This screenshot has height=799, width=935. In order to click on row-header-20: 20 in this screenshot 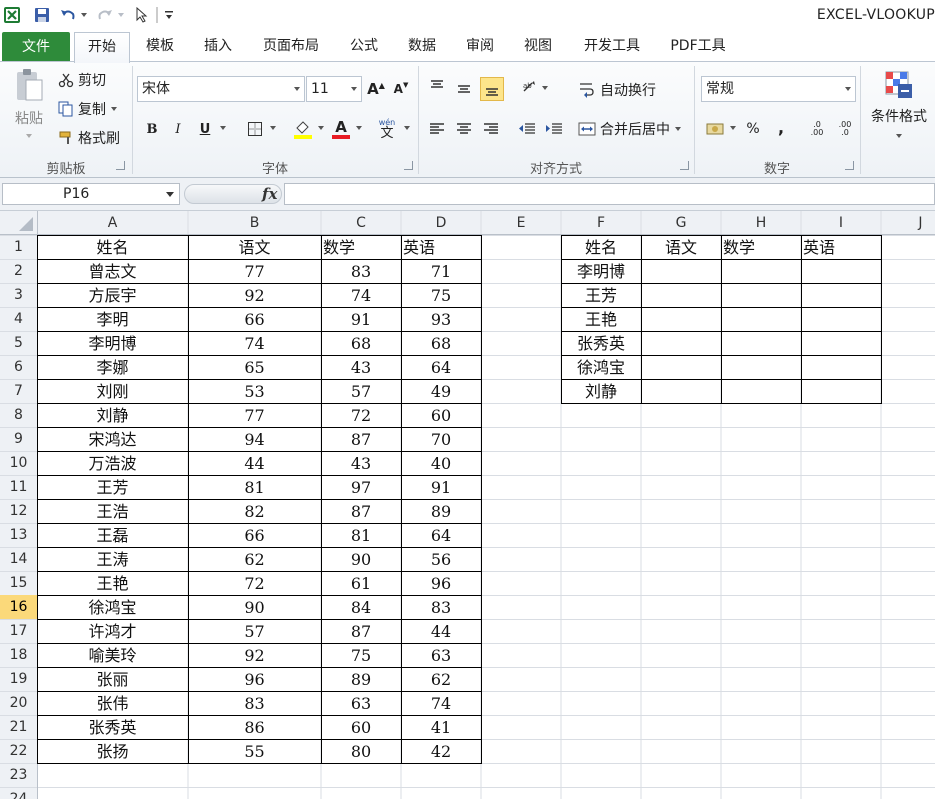, I will do `click(18, 703)`.